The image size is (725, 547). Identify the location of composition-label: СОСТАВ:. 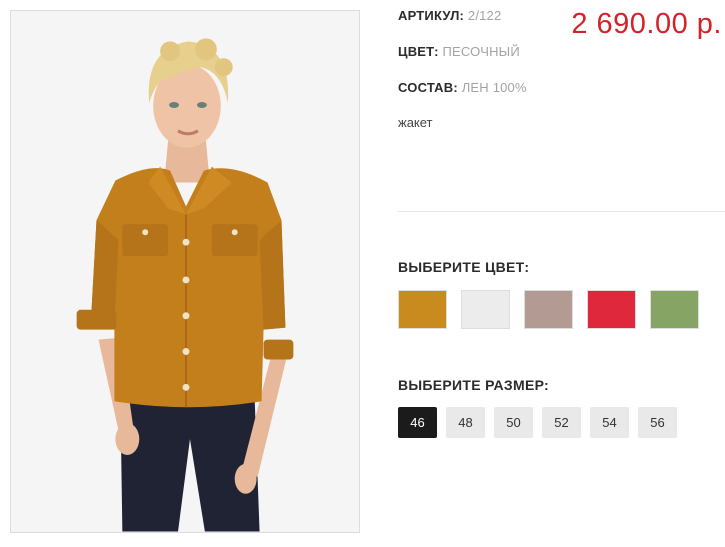
(428, 87).